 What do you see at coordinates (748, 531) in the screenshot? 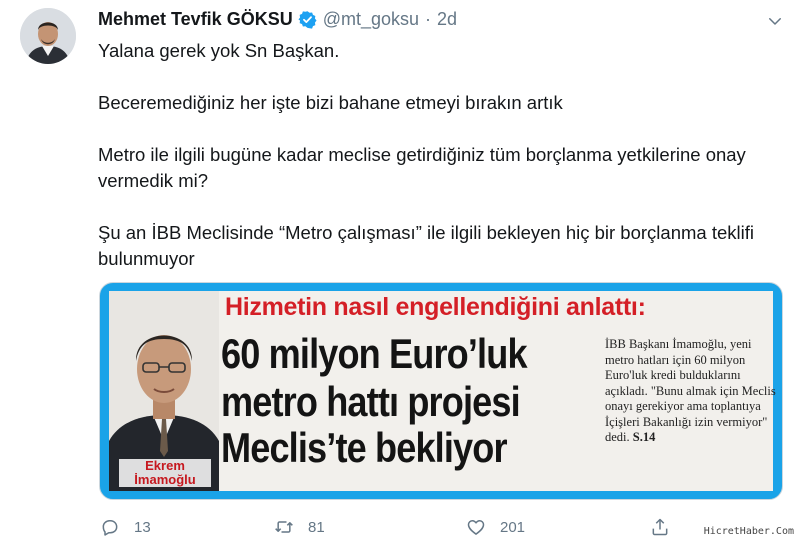
I see `watermark: HicretHaber.Com` at bounding box center [748, 531].